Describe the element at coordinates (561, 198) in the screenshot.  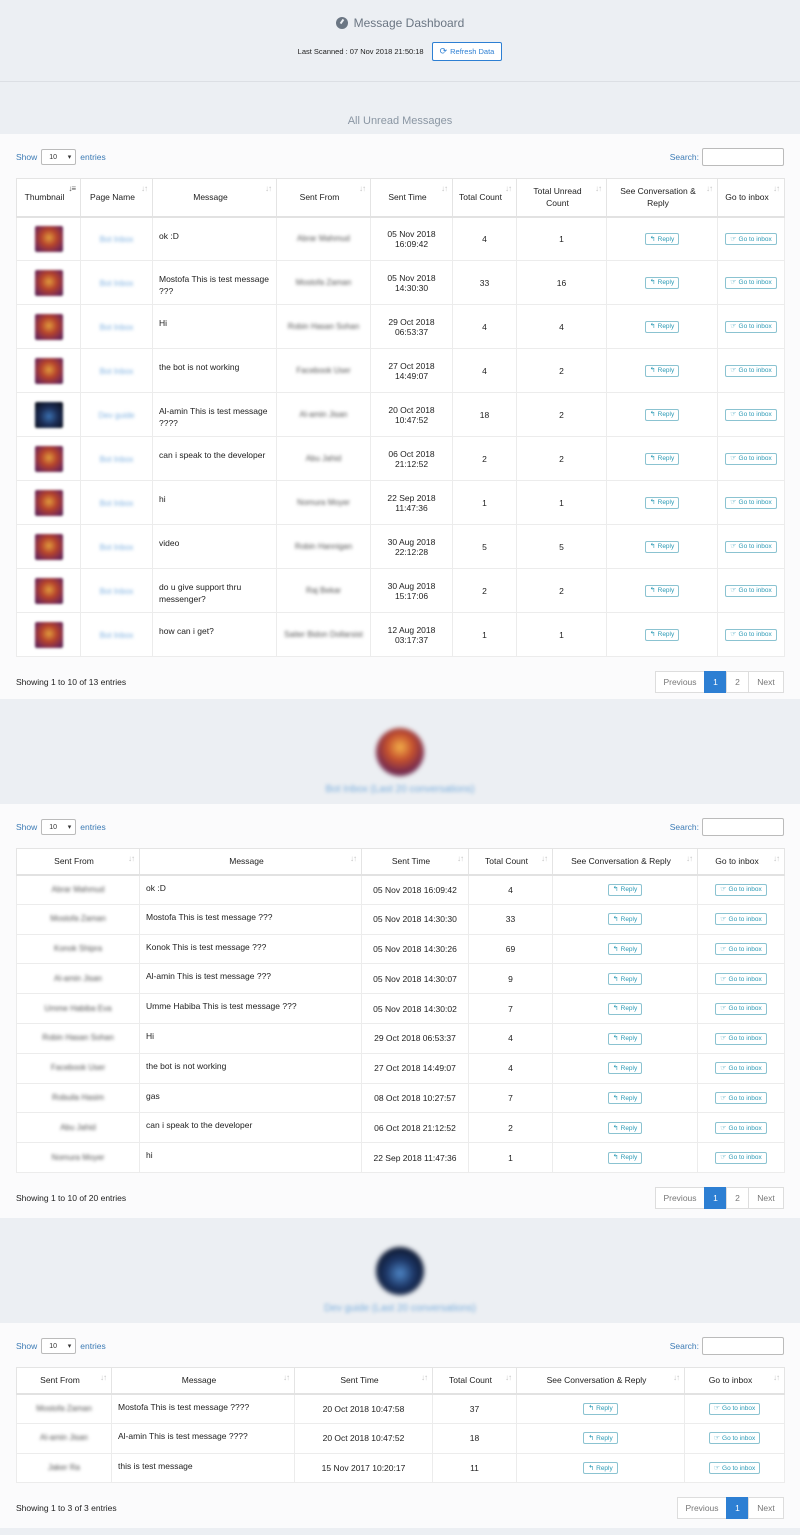
I see `column-header: Total Unread Count ↓↑` at that location.